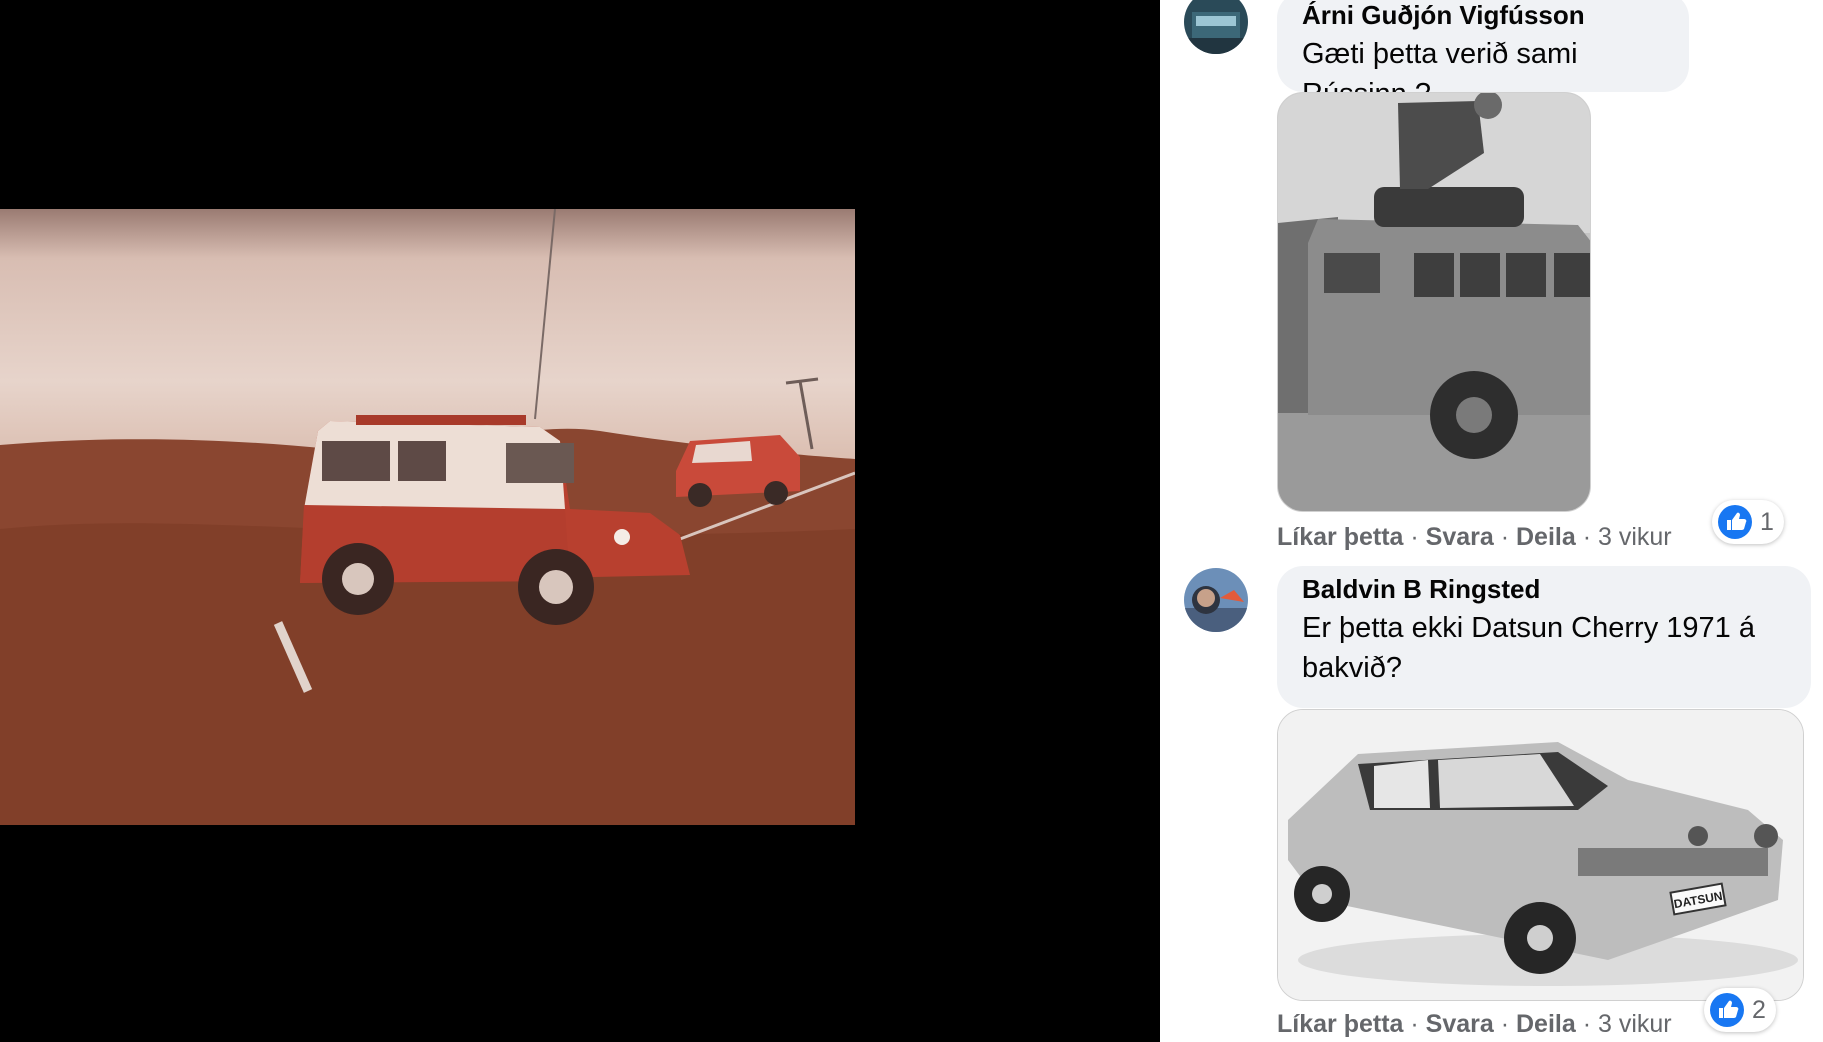  I want to click on reaction-count: 1, so click(1767, 521).